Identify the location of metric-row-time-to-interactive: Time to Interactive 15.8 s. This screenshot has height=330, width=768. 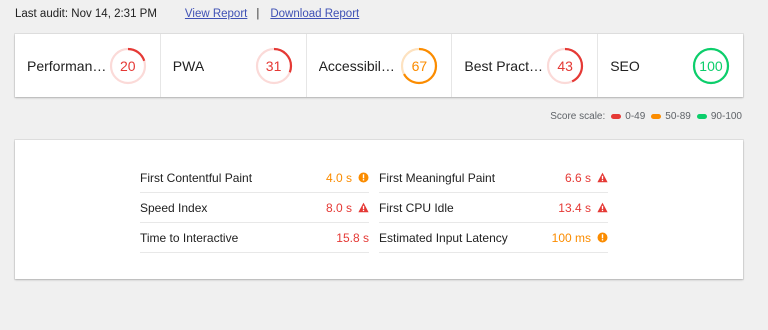
(254, 238).